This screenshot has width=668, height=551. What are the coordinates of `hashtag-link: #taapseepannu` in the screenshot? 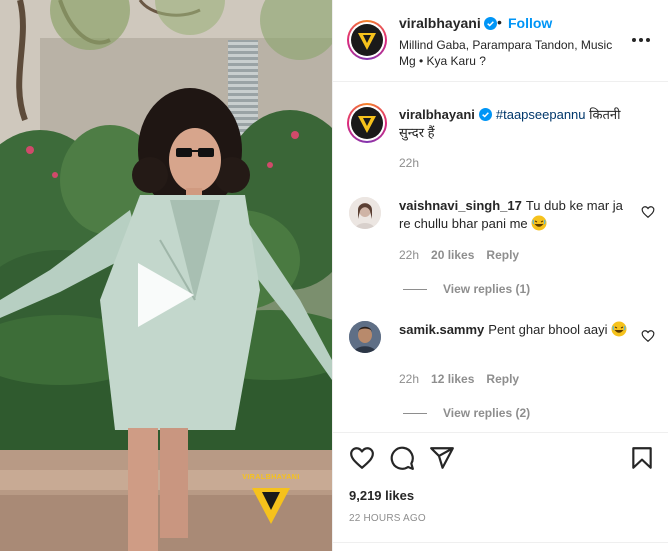 It's located at (541, 114).